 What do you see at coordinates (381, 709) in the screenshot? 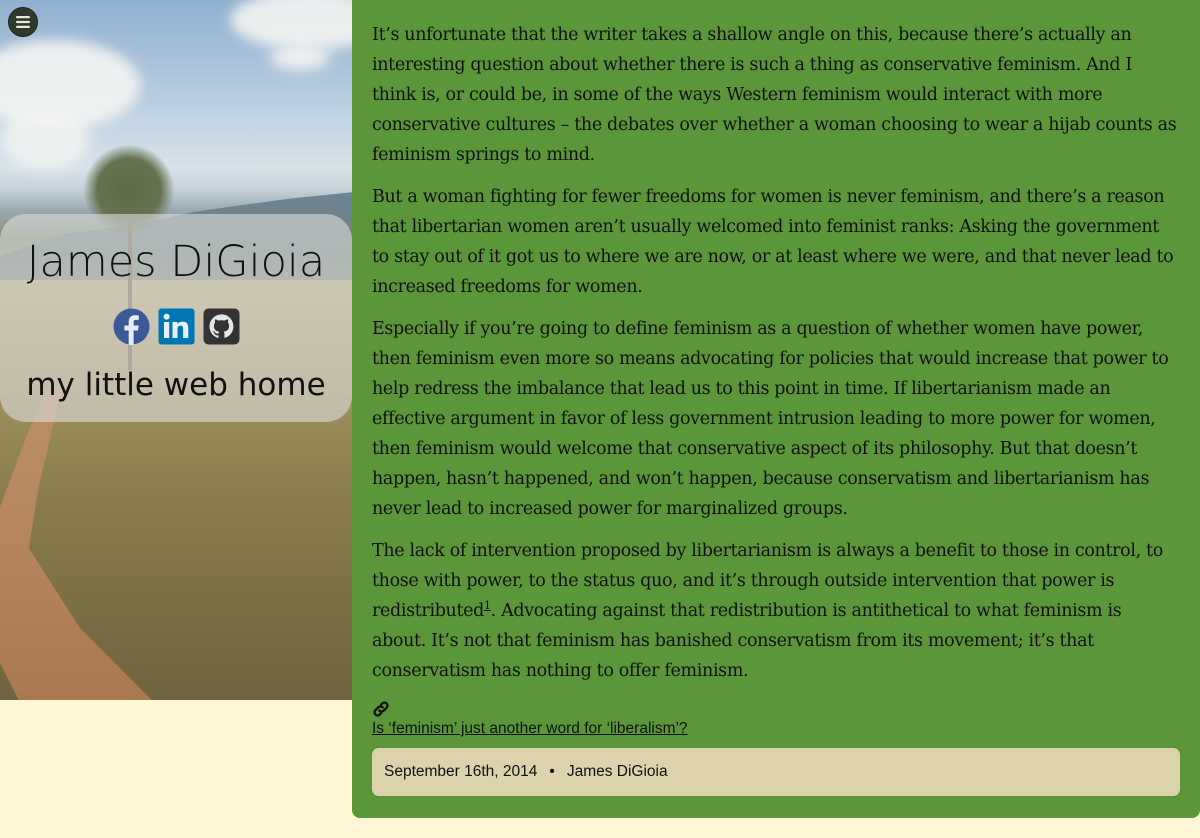
I see `link-icon` at bounding box center [381, 709].